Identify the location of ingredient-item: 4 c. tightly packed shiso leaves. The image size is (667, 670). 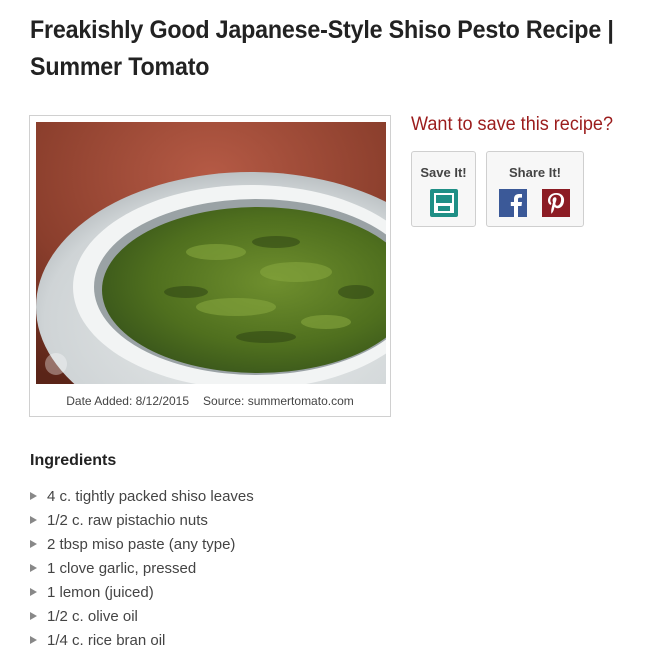
(142, 497).